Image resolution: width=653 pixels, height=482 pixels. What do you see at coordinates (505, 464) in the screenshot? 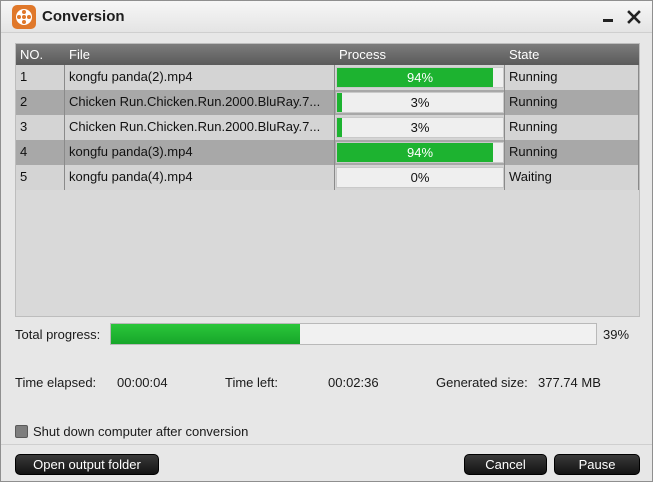
I see `cancel-button: Cancel` at bounding box center [505, 464].